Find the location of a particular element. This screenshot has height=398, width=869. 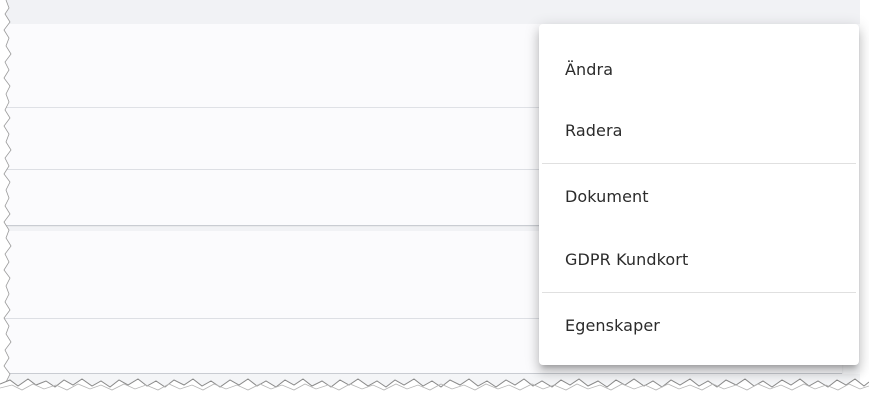

torn-edge-bottom is located at coordinates (434, 388).